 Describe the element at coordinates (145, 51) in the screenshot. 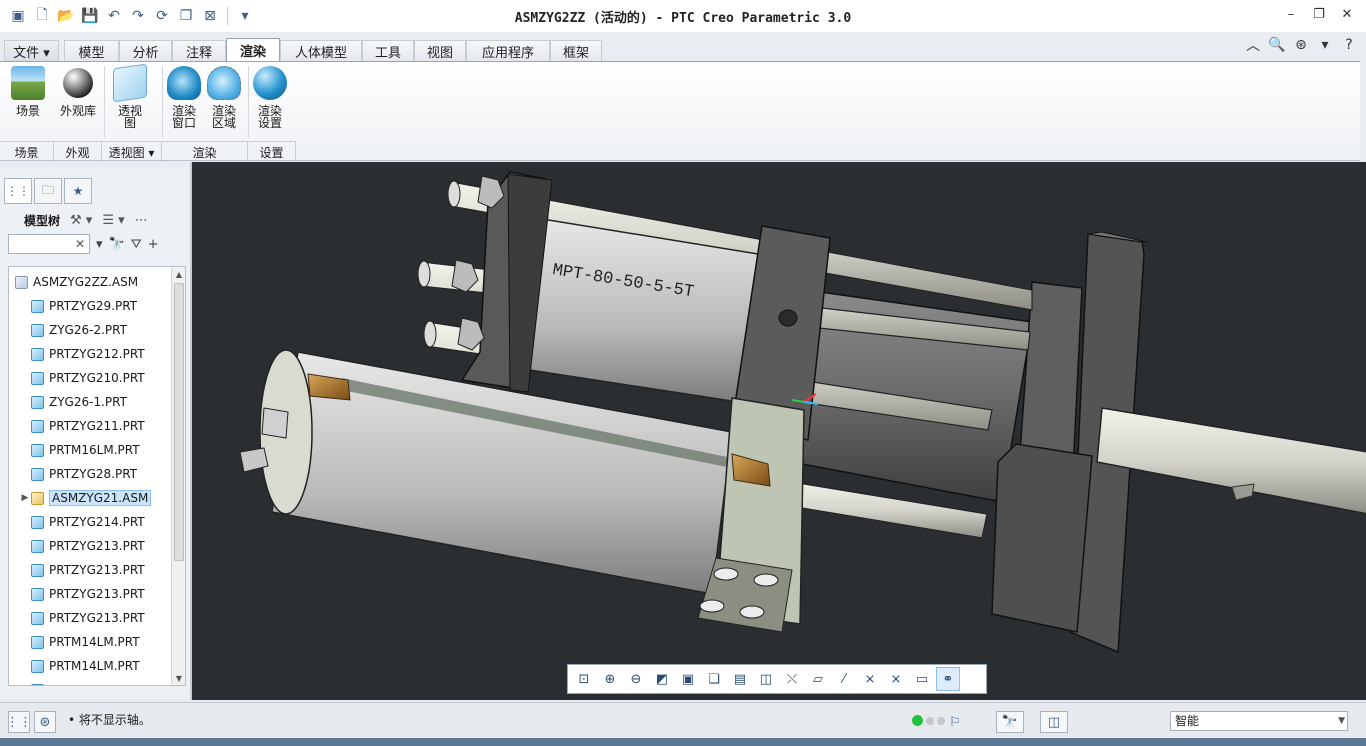

I see `tab-analysis: 分析` at that location.